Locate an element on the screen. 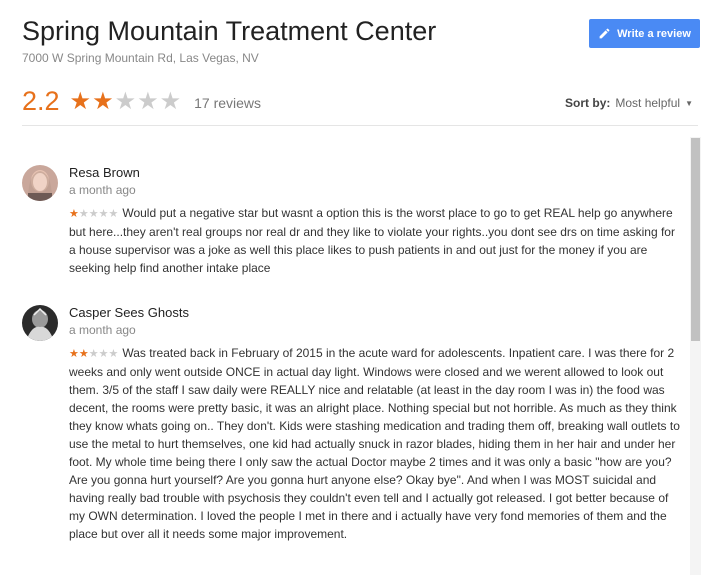  star-filled-icon: ★★ is located at coordinates (79, 354).